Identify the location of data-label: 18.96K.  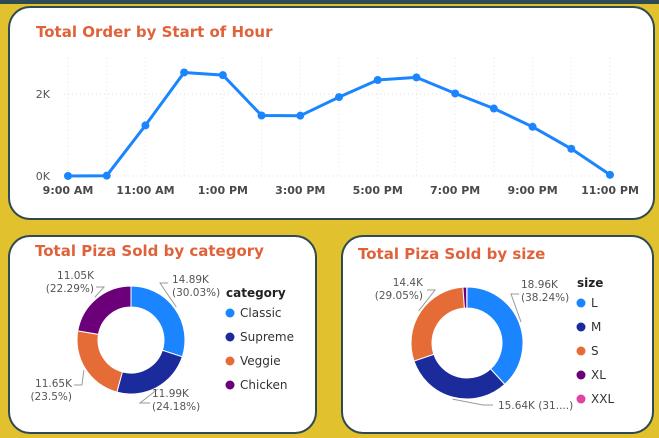
(540, 285).